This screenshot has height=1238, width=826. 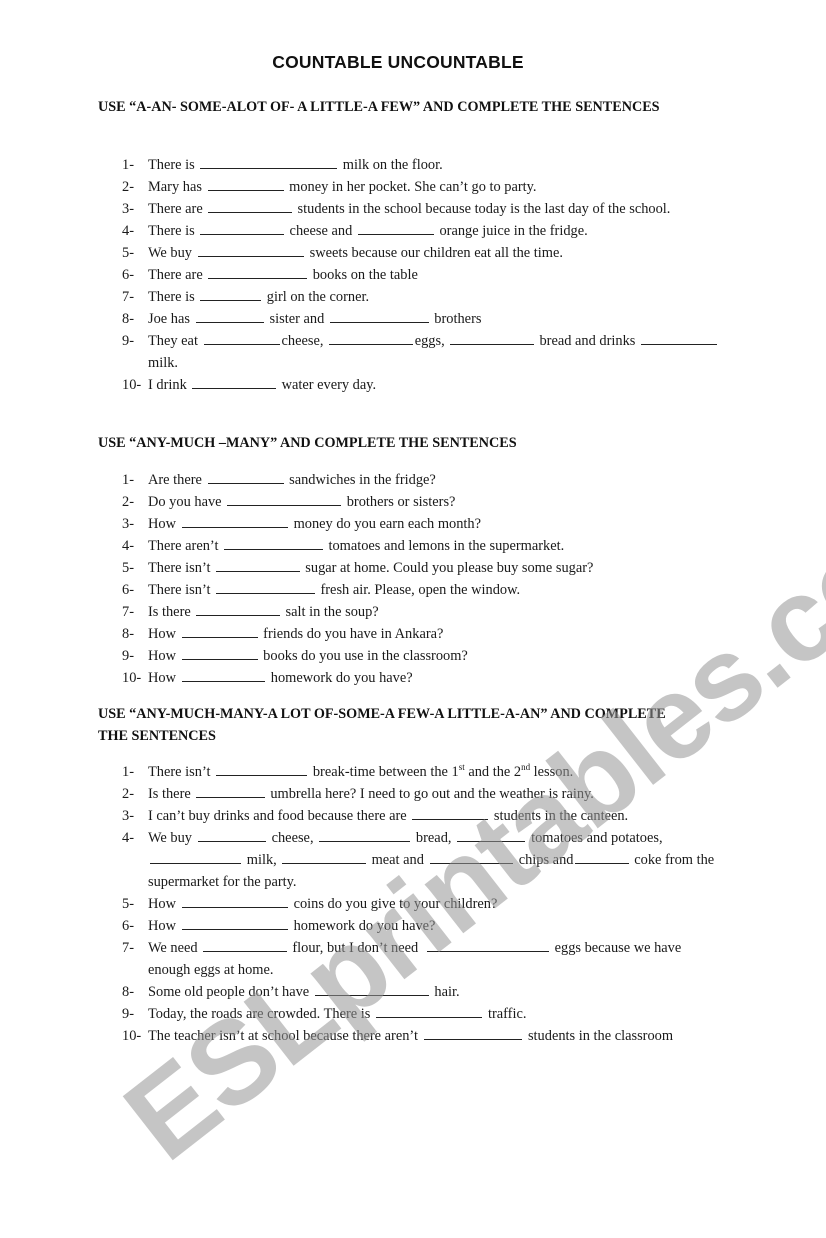 I want to click on item-number: 2-, so click(x=128, y=187).